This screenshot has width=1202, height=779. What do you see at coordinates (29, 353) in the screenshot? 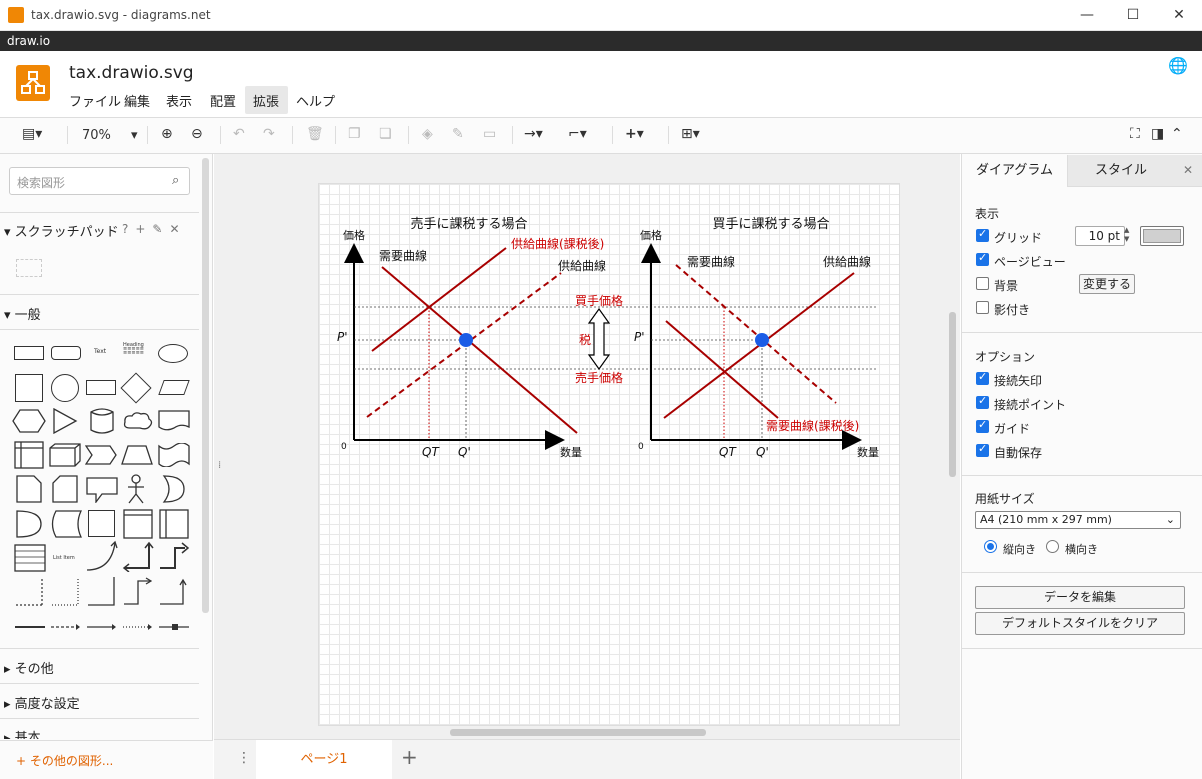
I see `rectangle-shape` at bounding box center [29, 353].